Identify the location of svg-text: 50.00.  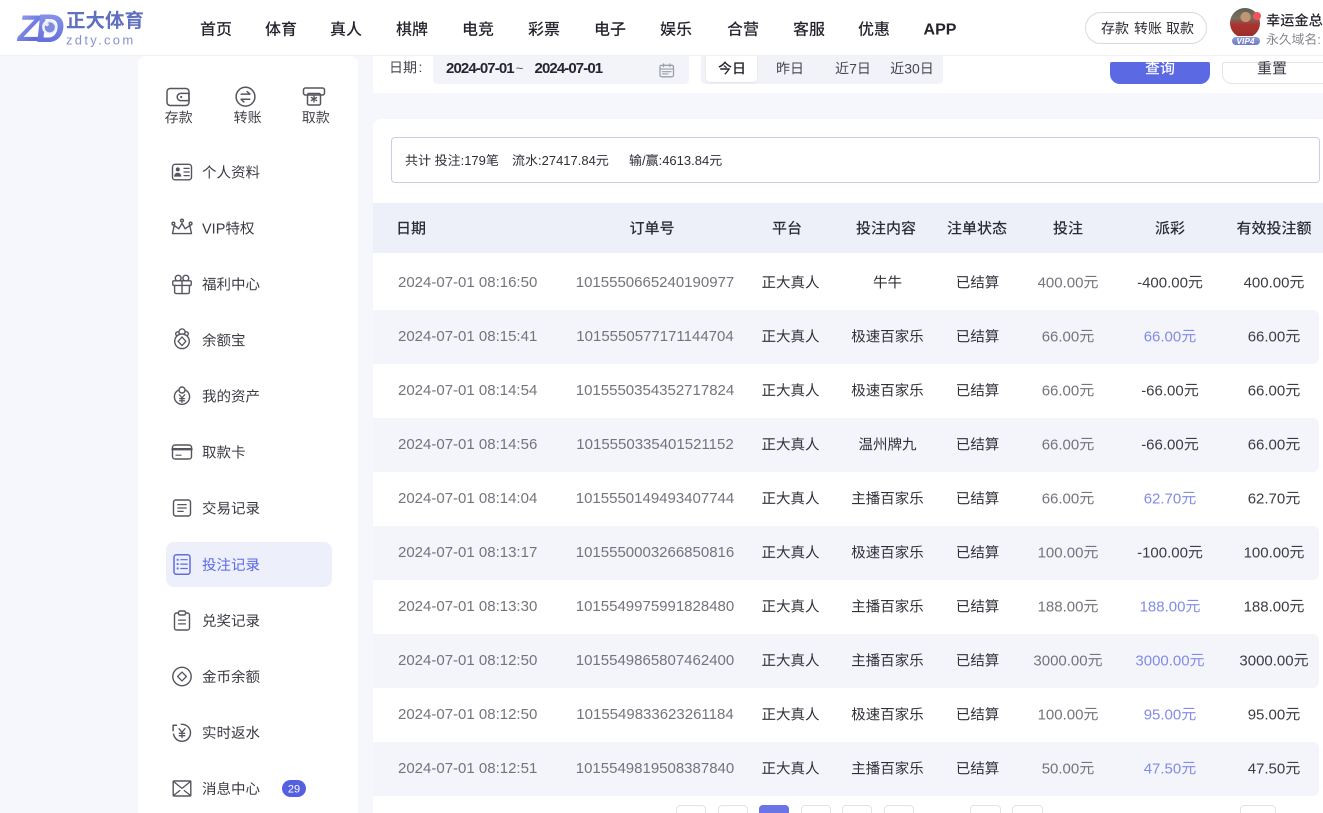
(1061, 768).